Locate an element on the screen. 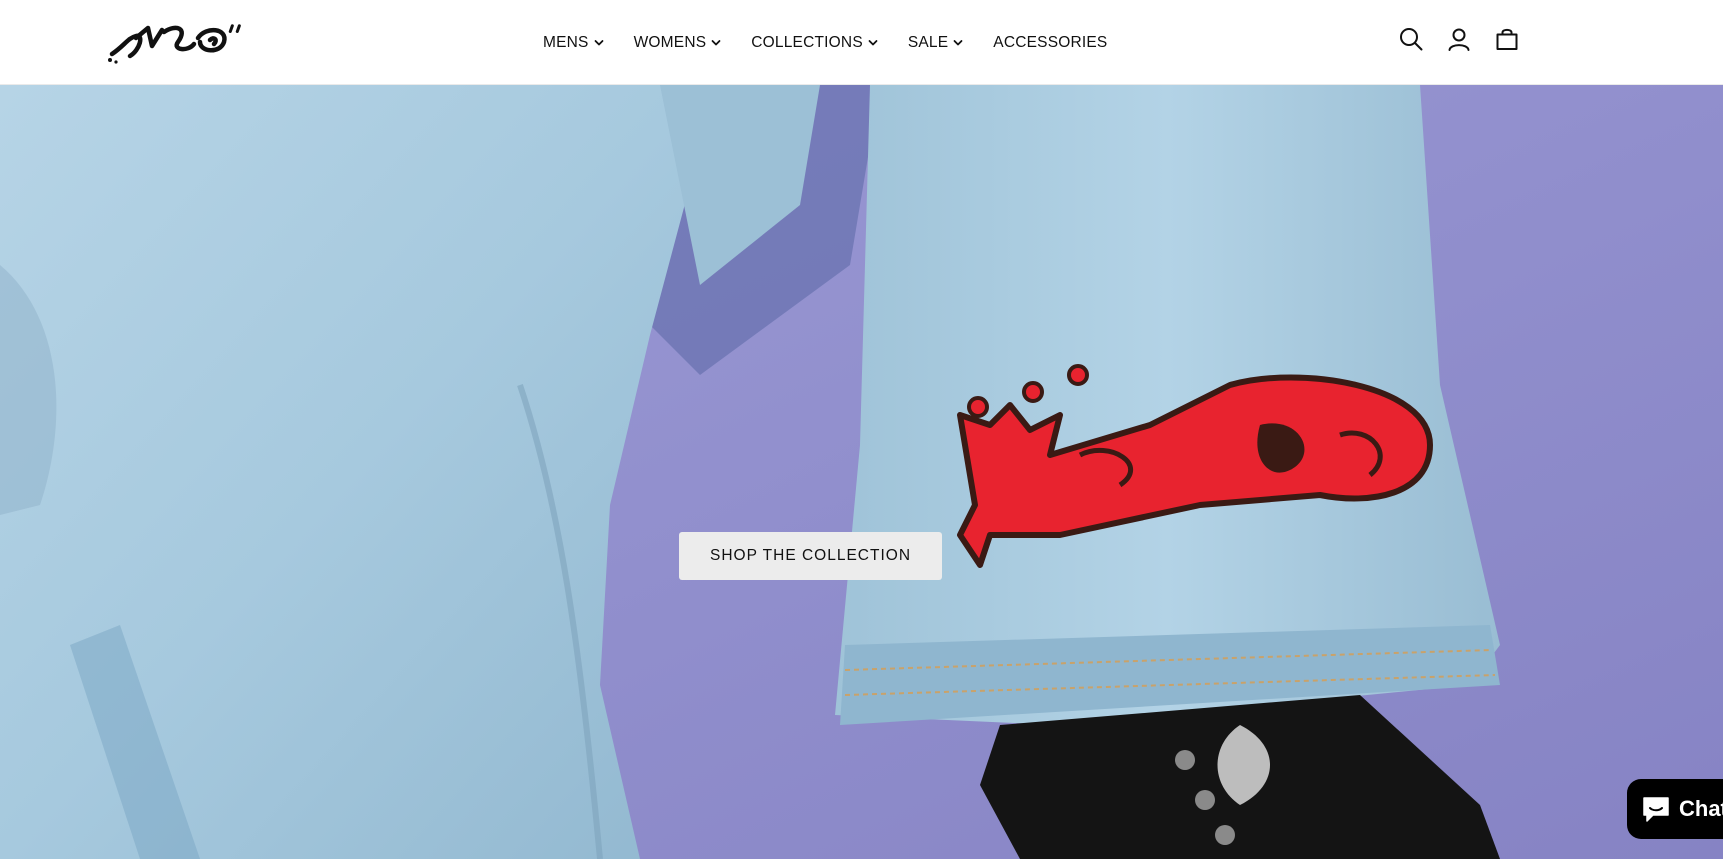 The width and height of the screenshot is (1723, 859). search-icon is located at coordinates (1411, 39).